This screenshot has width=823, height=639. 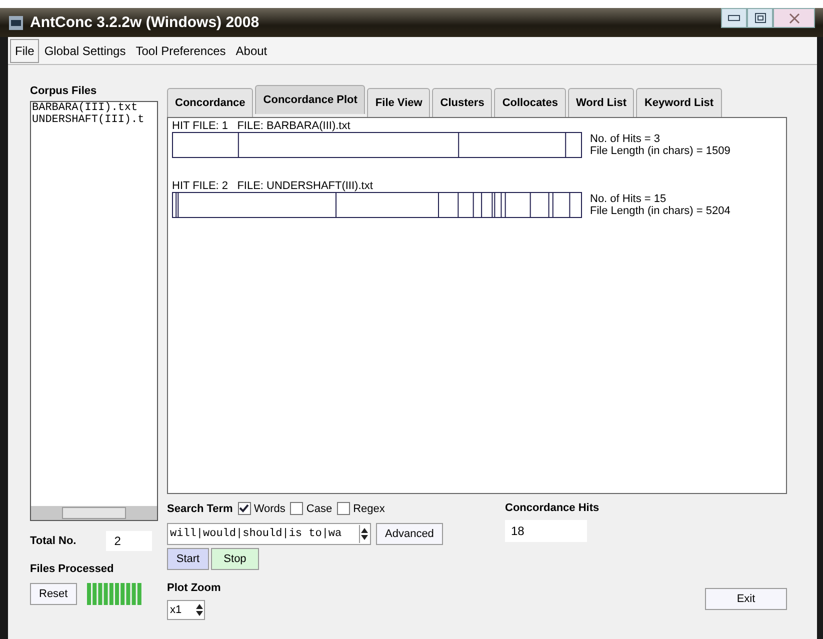 What do you see at coordinates (530, 102) in the screenshot?
I see `tab: Collocates` at bounding box center [530, 102].